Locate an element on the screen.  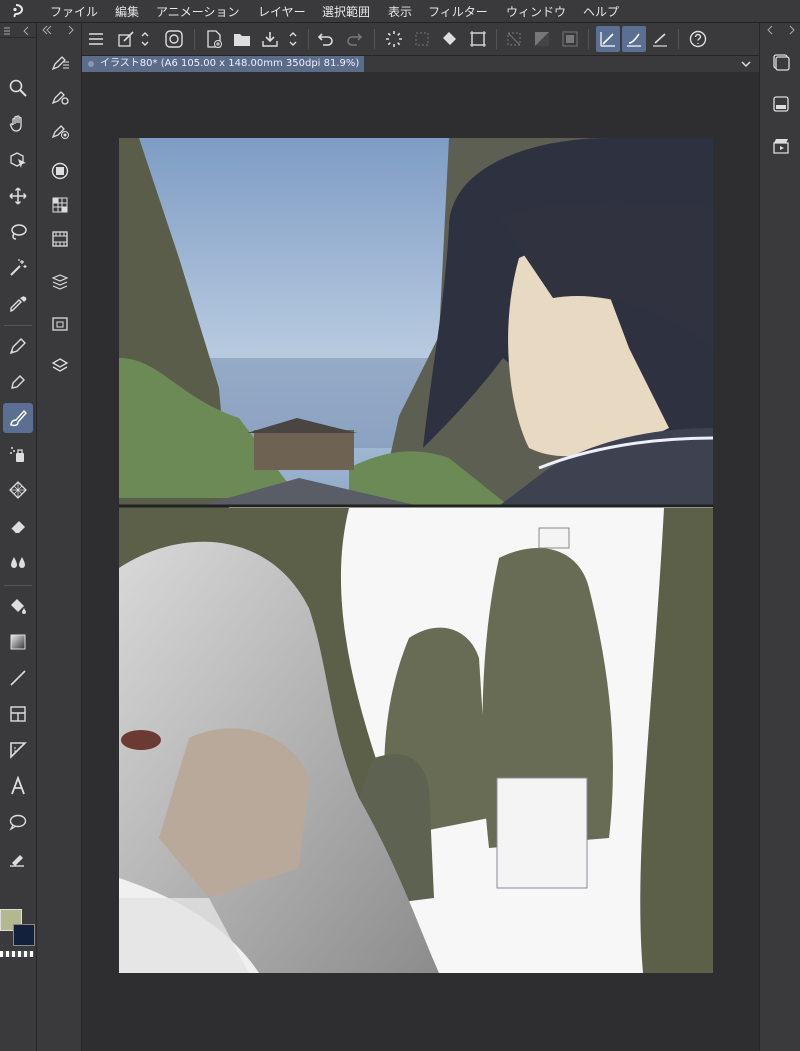
color-set-icon is located at coordinates (60, 205).